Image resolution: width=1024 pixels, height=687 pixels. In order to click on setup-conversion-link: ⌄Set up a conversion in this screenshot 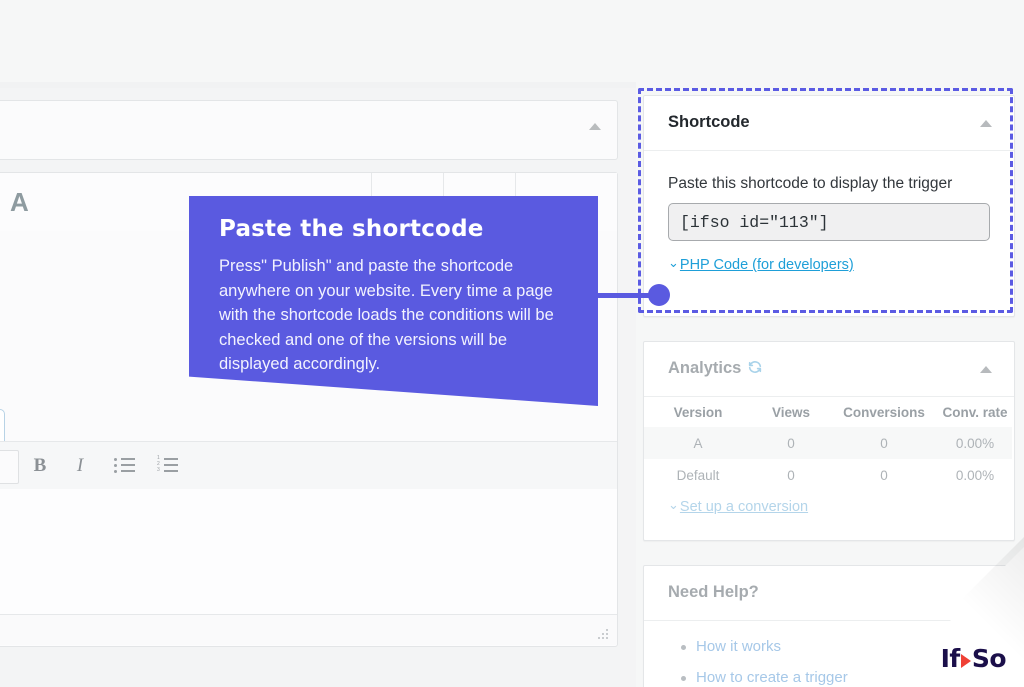, I will do `click(738, 506)`.